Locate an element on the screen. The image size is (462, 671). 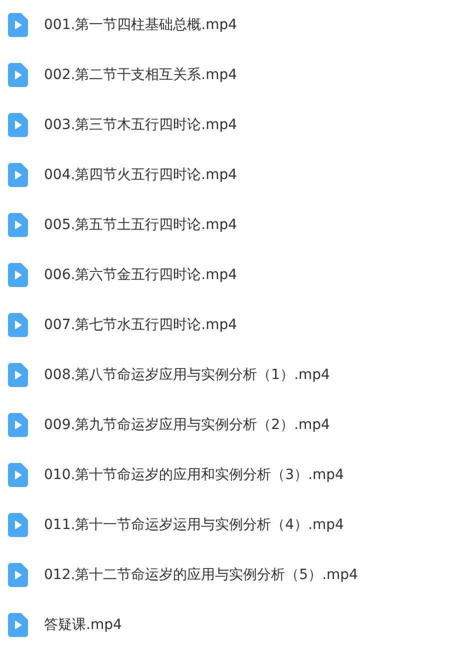
file-name: 001.第一节四柱基础总概.mp4 is located at coordinates (141, 25).